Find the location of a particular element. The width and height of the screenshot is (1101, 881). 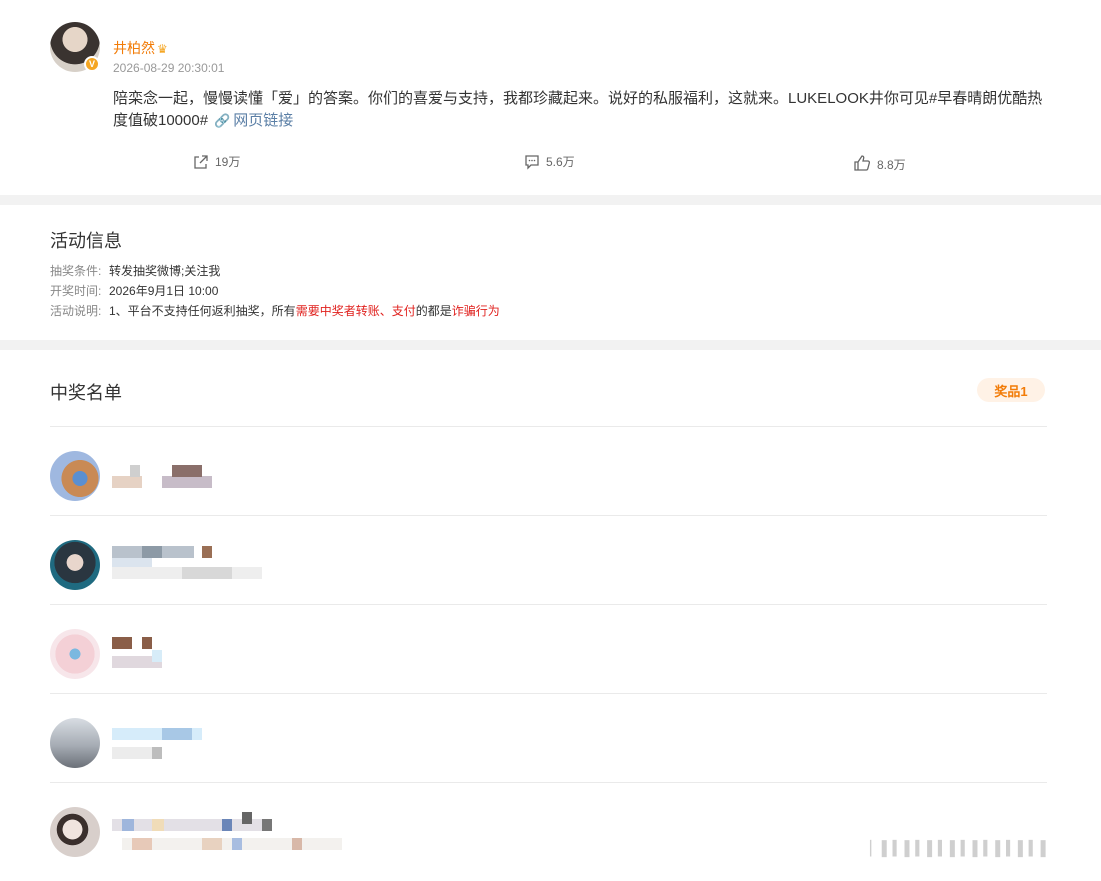

web-link: 🔗 网页链接 is located at coordinates (253, 120).